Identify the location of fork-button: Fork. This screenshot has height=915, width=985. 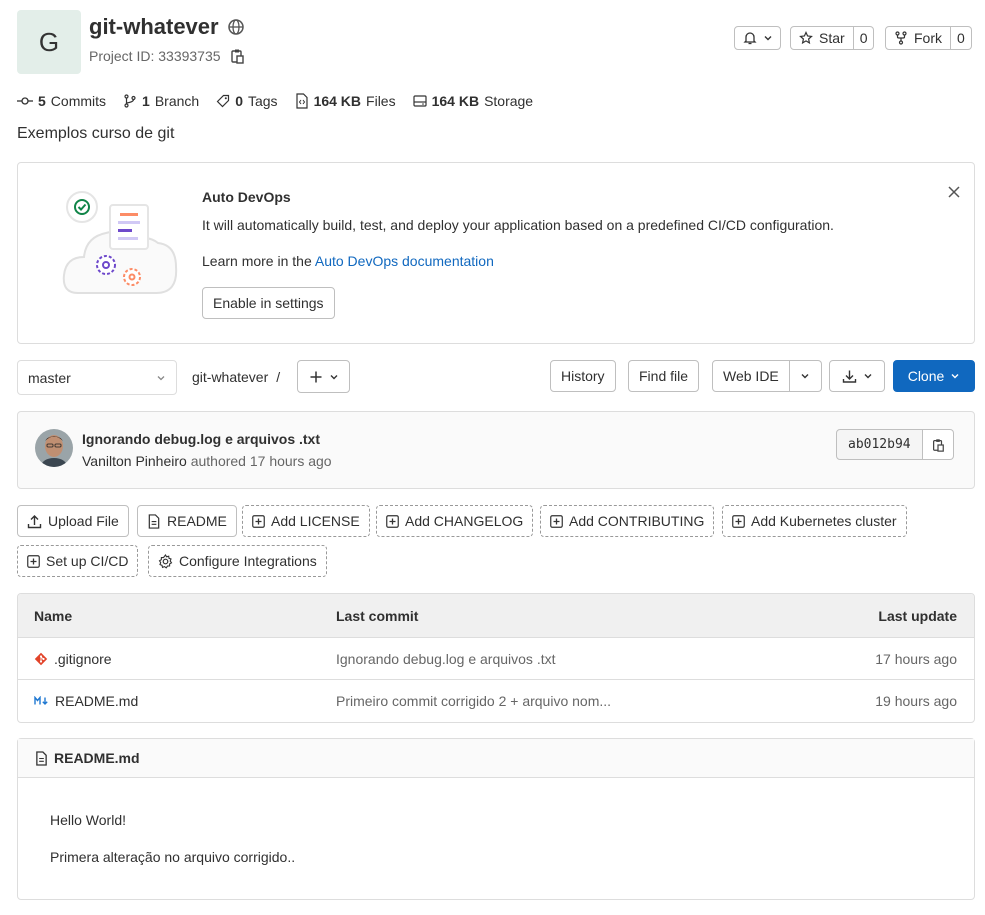
(918, 38).